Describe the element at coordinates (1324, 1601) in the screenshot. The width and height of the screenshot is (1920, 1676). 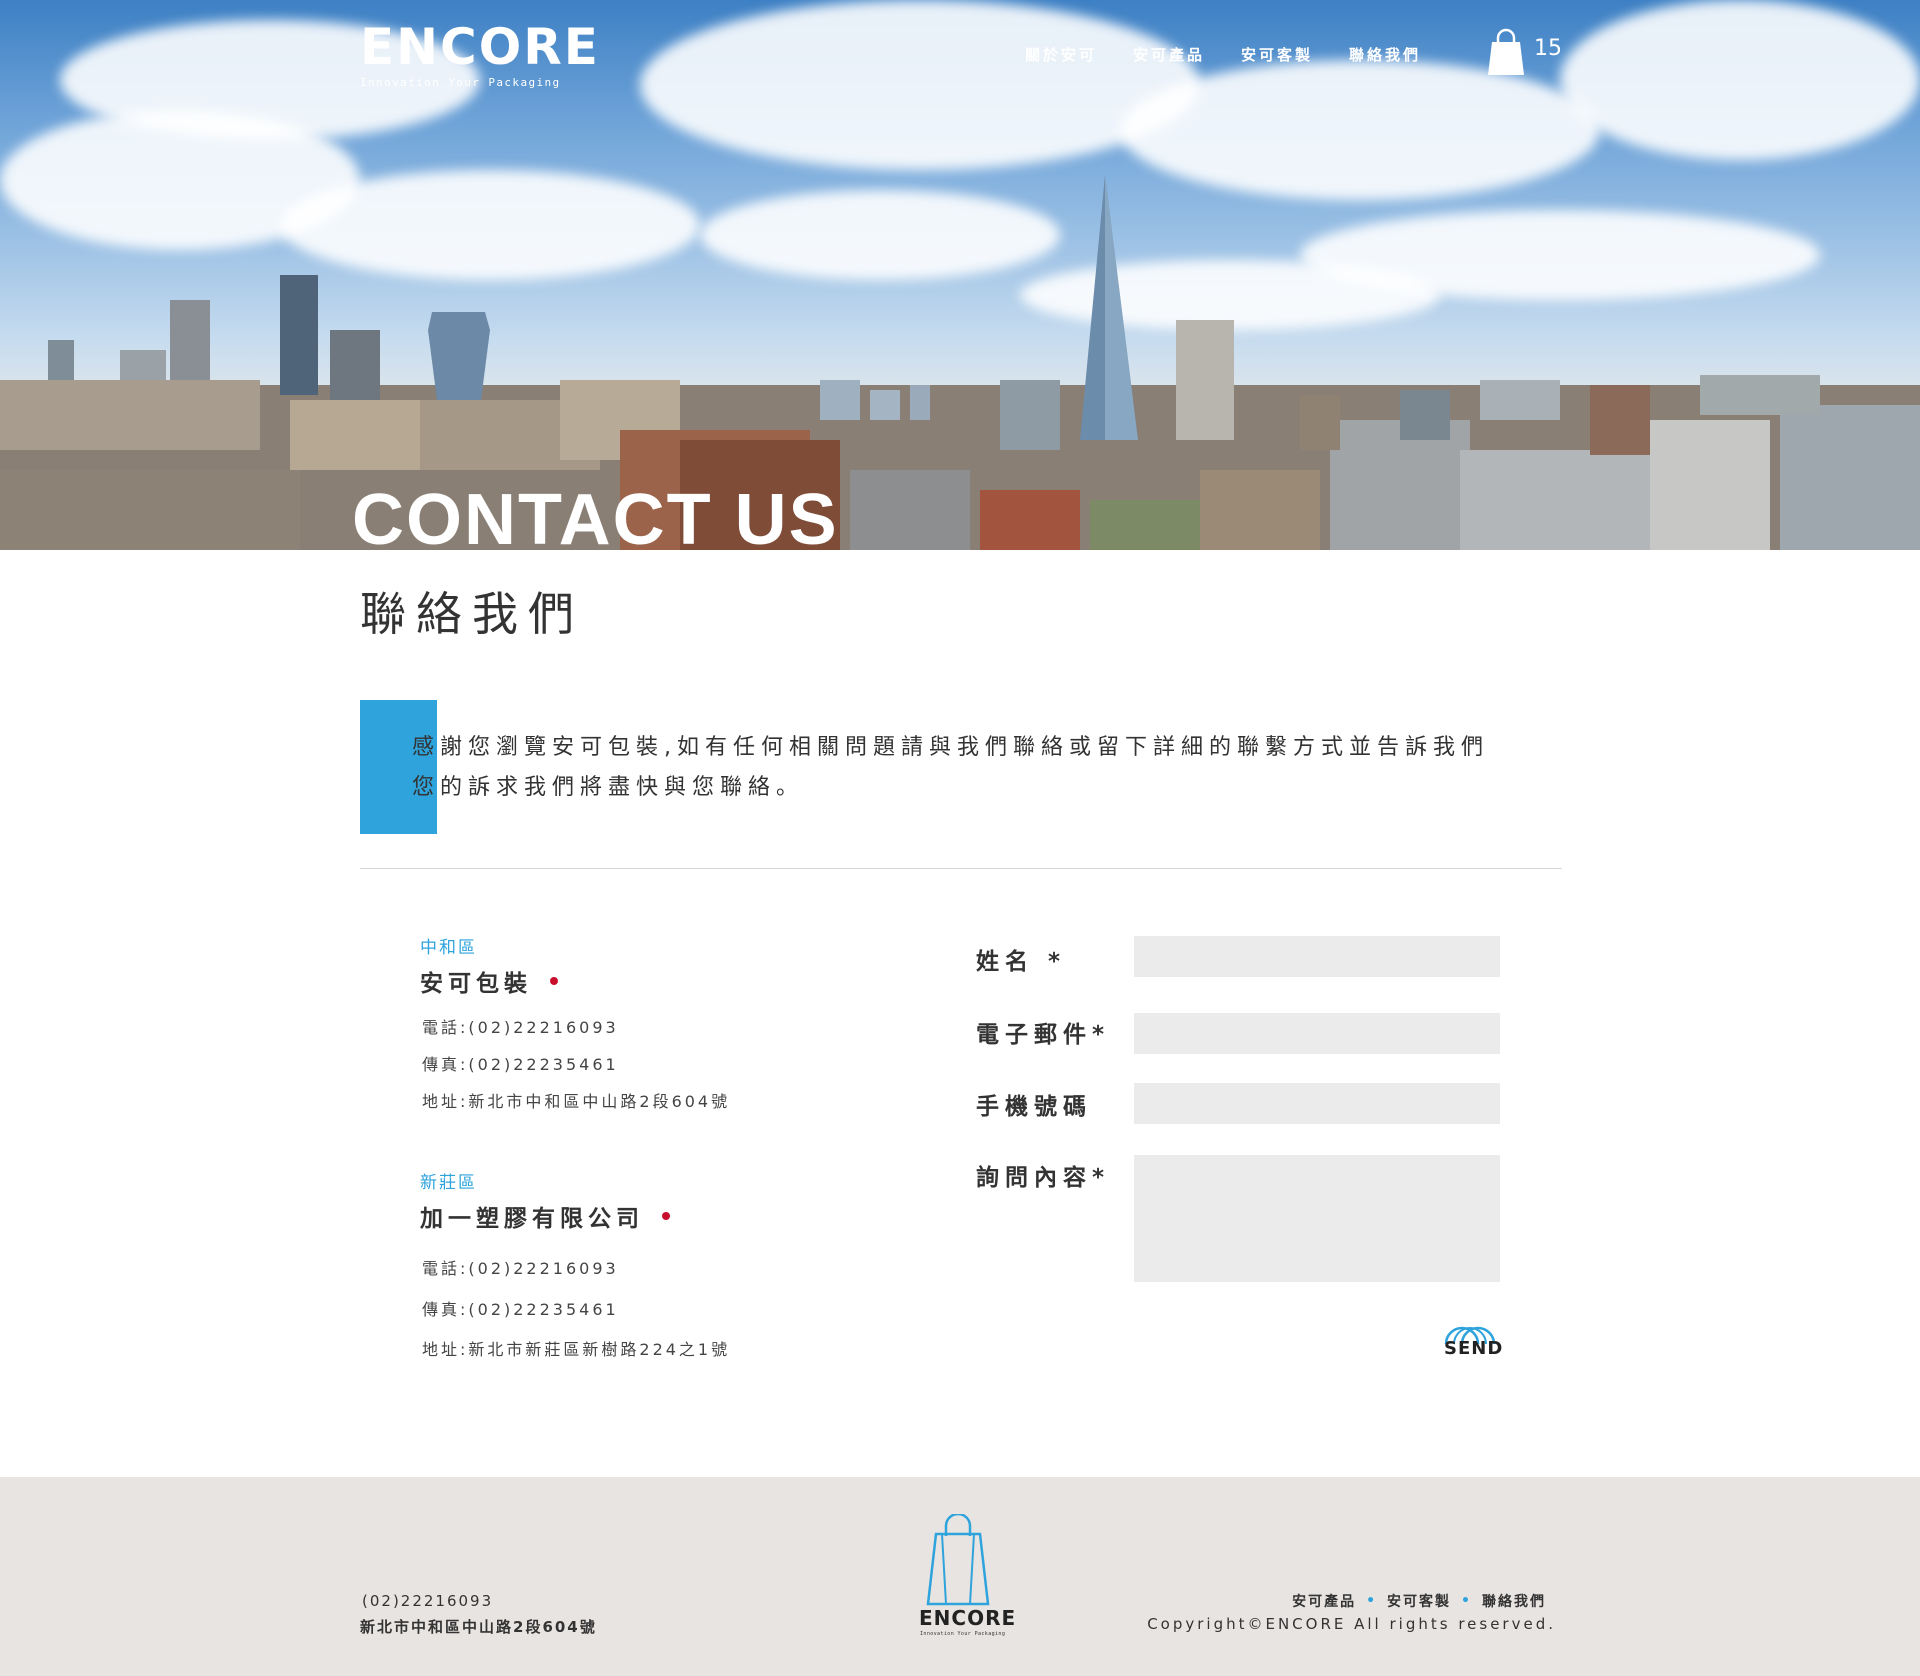
I see `footer-link-products: 安可產品` at that location.